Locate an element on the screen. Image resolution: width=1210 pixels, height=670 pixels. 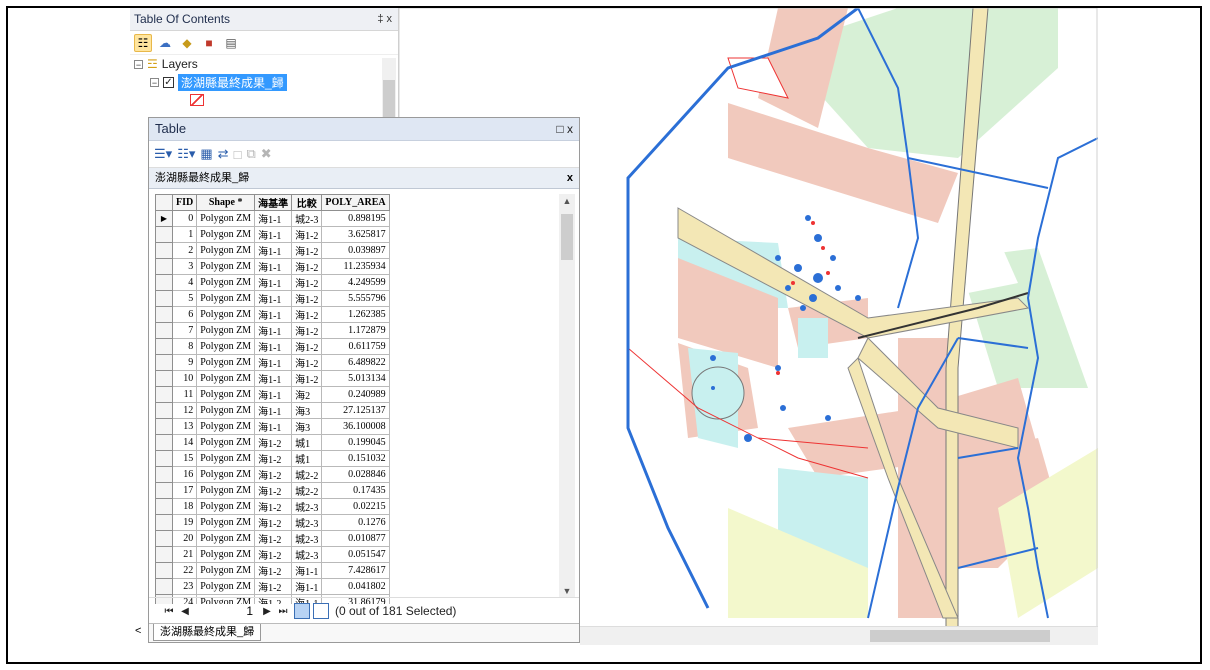
list-by-visibility-icon: ◆ is located at coordinates (187, 43).